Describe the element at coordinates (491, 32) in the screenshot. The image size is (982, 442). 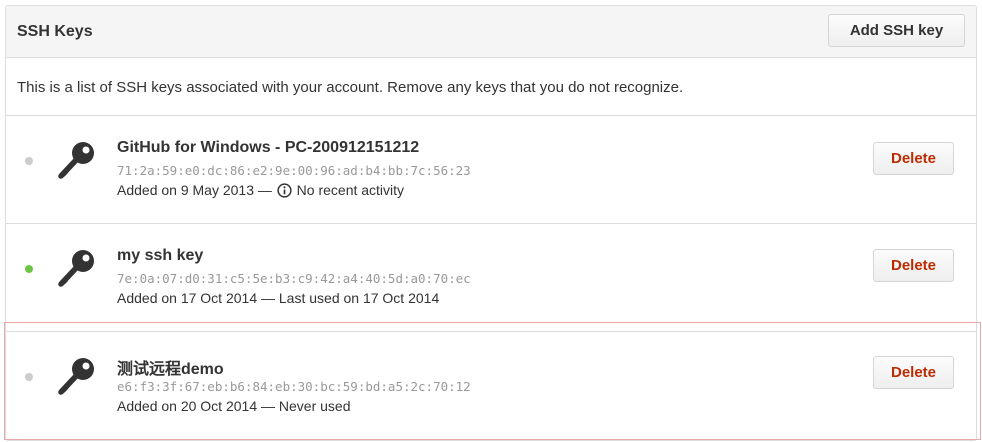
I see `panel-header: SSH Keys Add SSH key` at that location.